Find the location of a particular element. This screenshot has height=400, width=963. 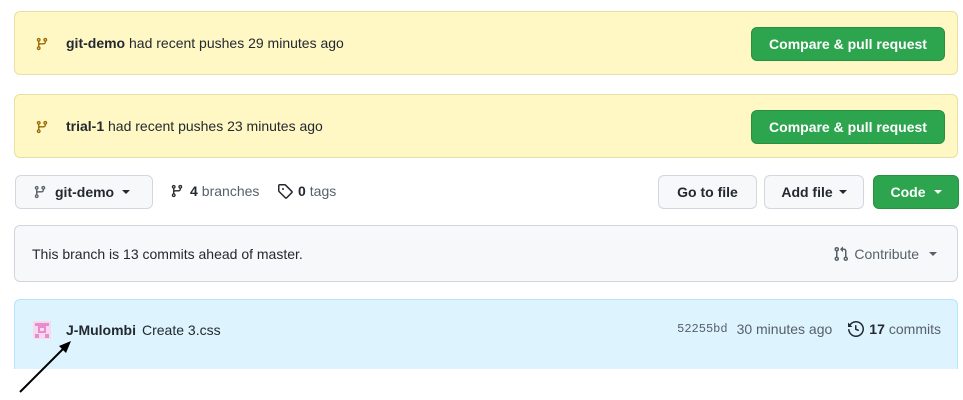

commit-sha-link: 52255bd is located at coordinates (702, 329).